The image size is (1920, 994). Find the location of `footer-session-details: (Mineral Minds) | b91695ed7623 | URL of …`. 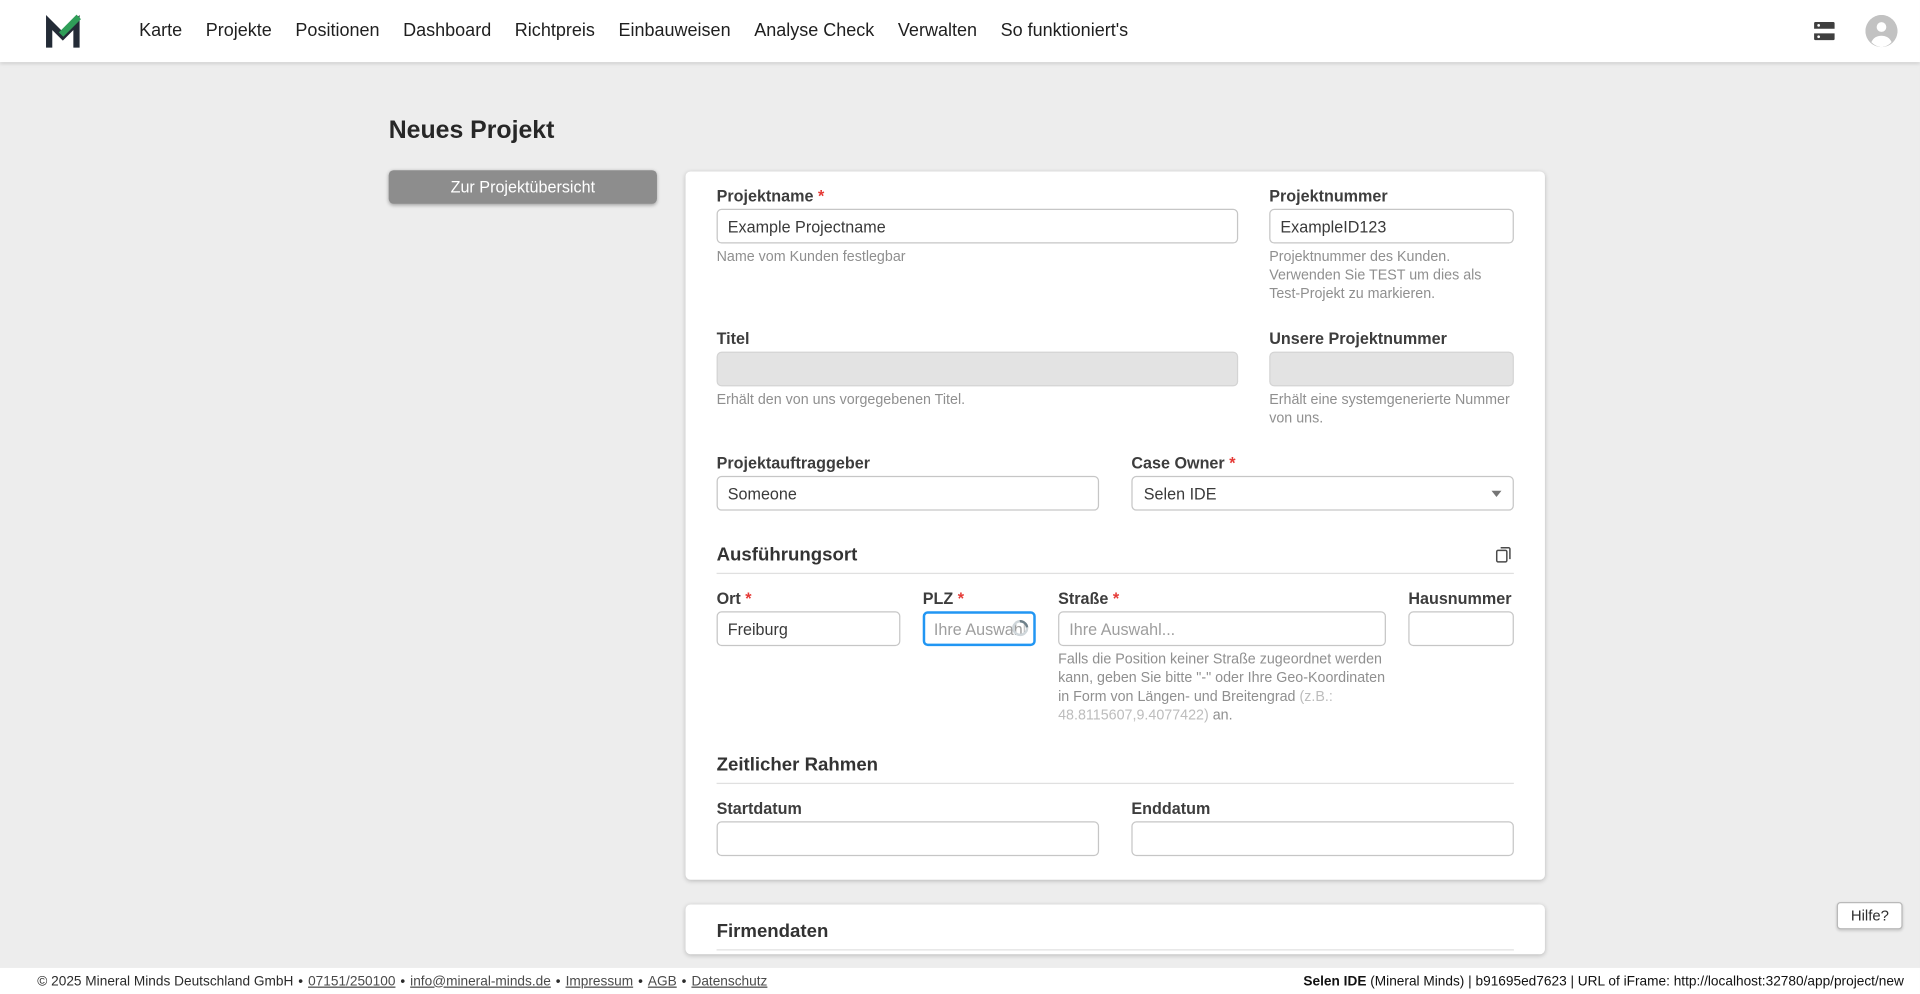

footer-session-details: (Mineral Minds) | b91695ed7623 | URL of … is located at coordinates (1635, 981).